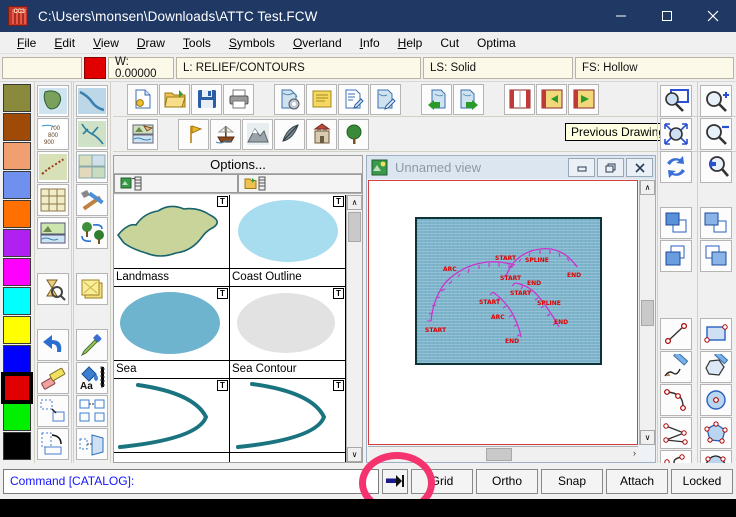  Describe the element at coordinates (353, 99) in the screenshot. I see `edit-text-icon` at that location.